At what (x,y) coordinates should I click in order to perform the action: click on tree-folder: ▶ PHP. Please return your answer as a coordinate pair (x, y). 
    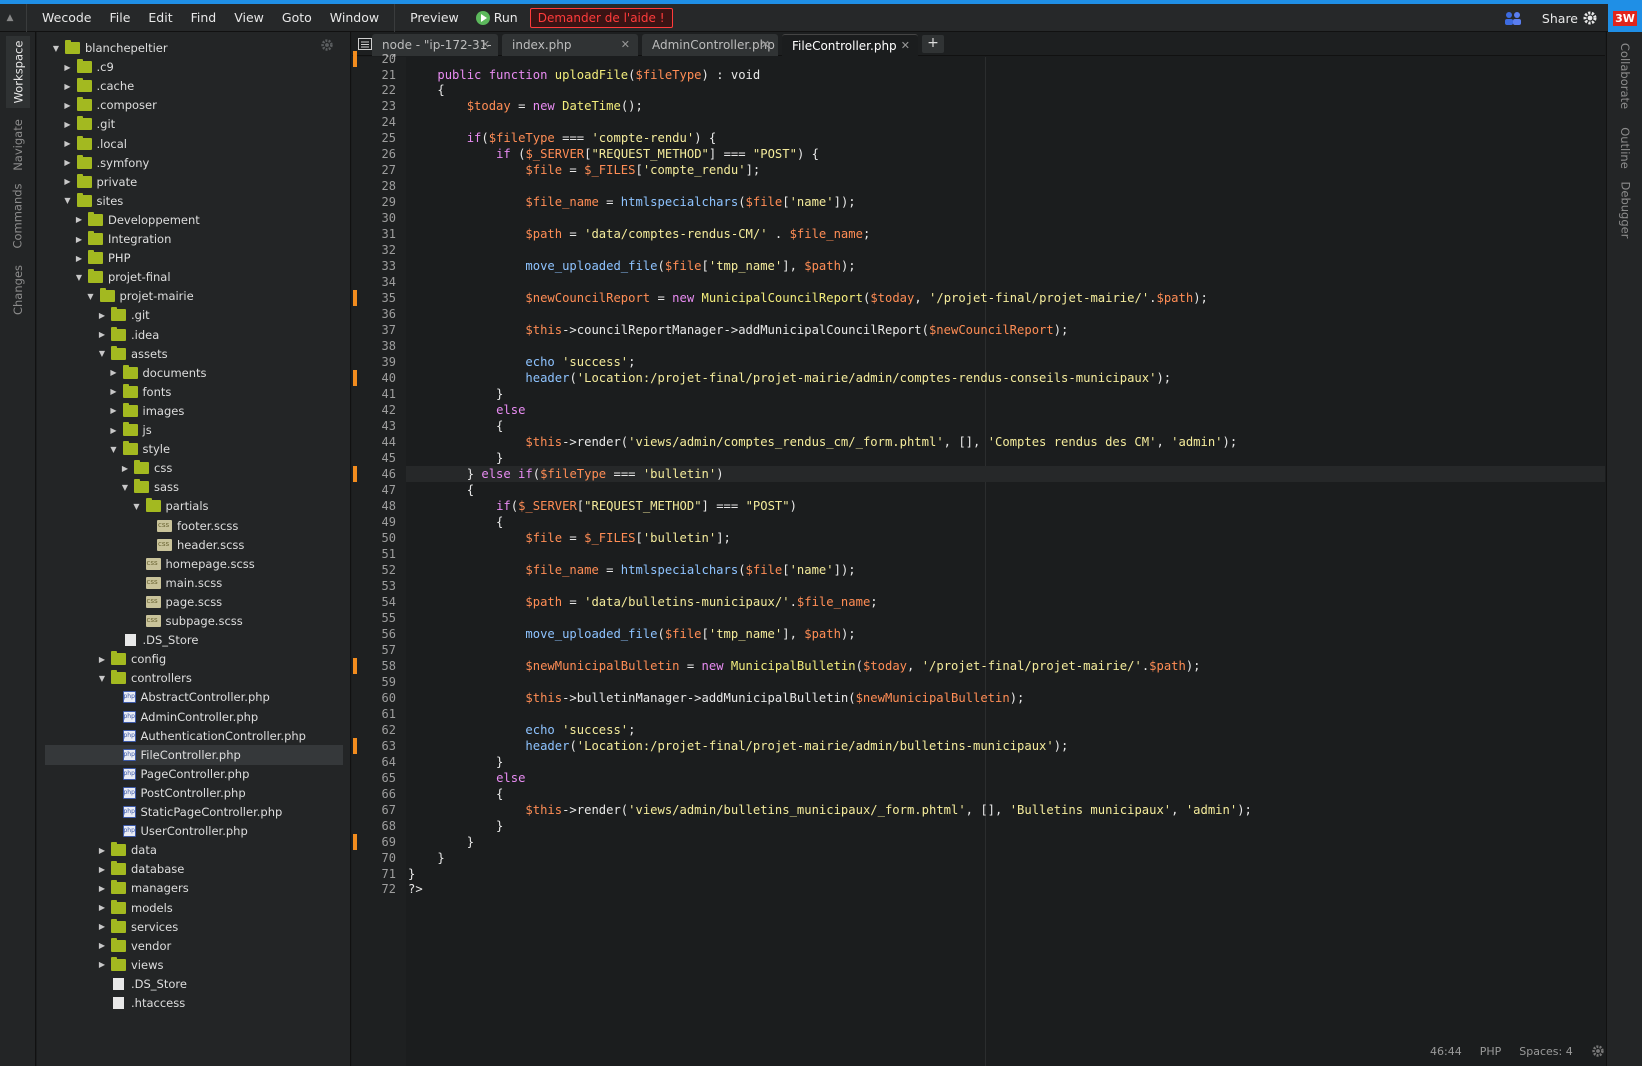
    Looking at the image, I should click on (194, 258).